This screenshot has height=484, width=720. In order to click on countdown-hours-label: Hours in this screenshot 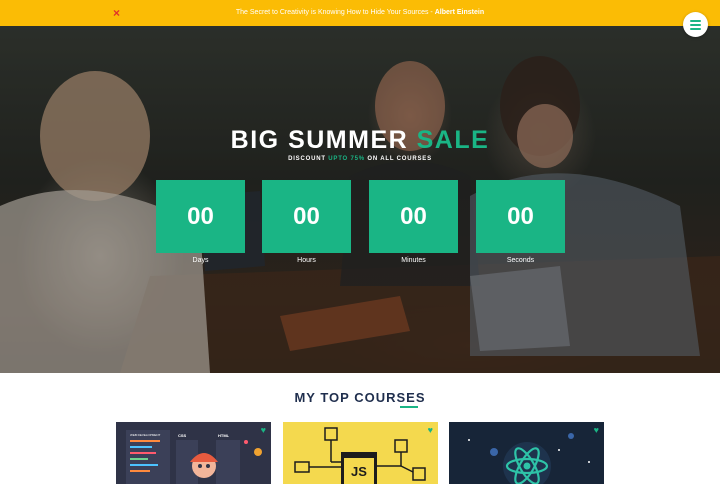, I will do `click(306, 260)`.